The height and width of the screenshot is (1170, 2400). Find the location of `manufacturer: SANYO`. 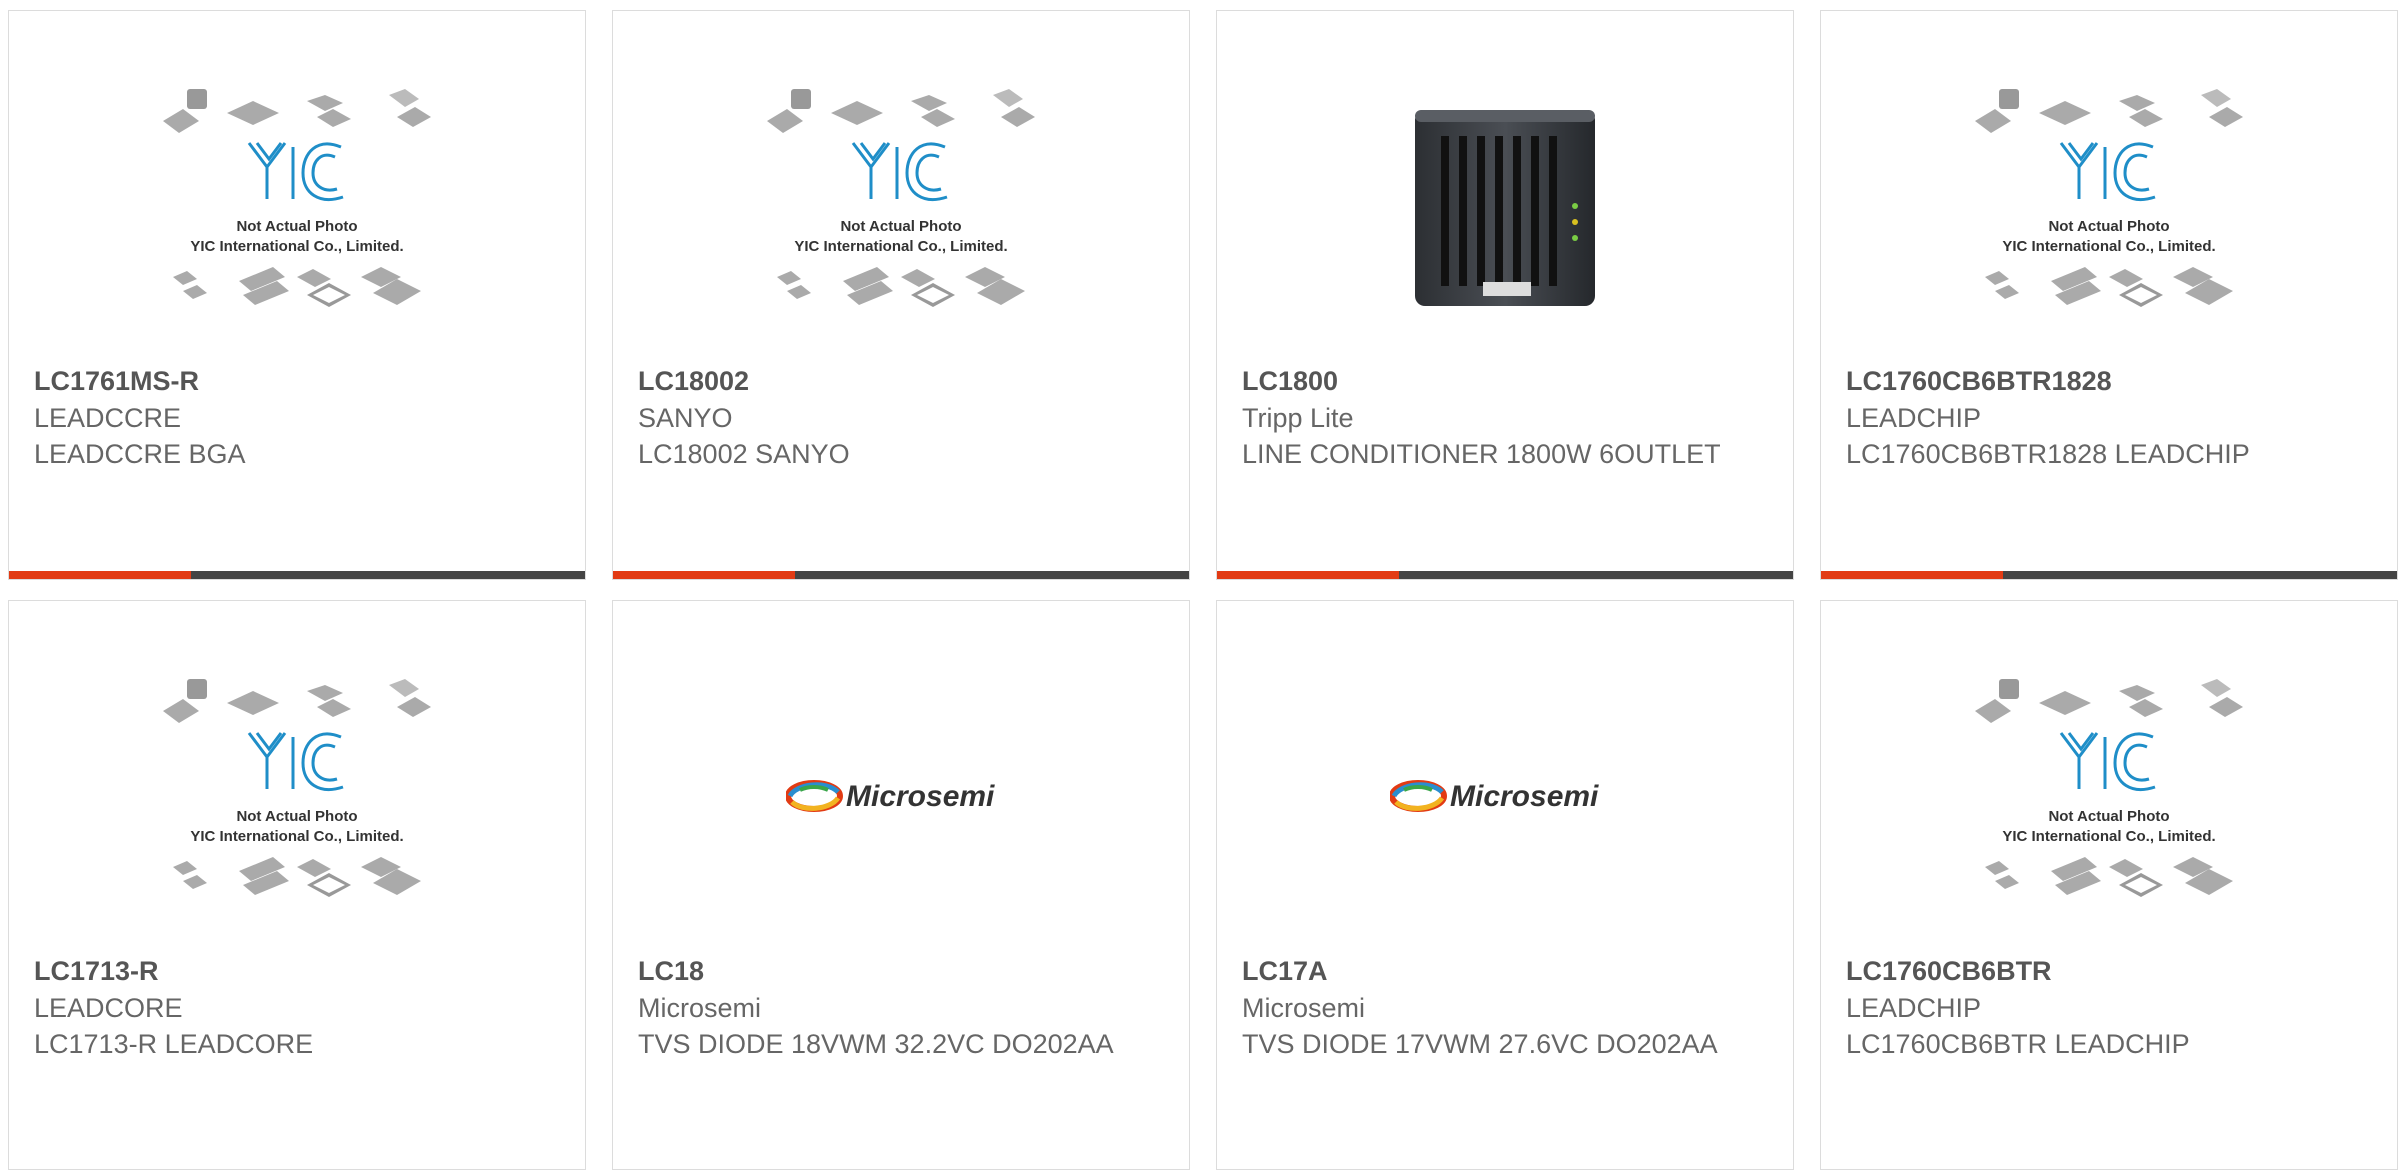

manufacturer: SANYO is located at coordinates (685, 418).